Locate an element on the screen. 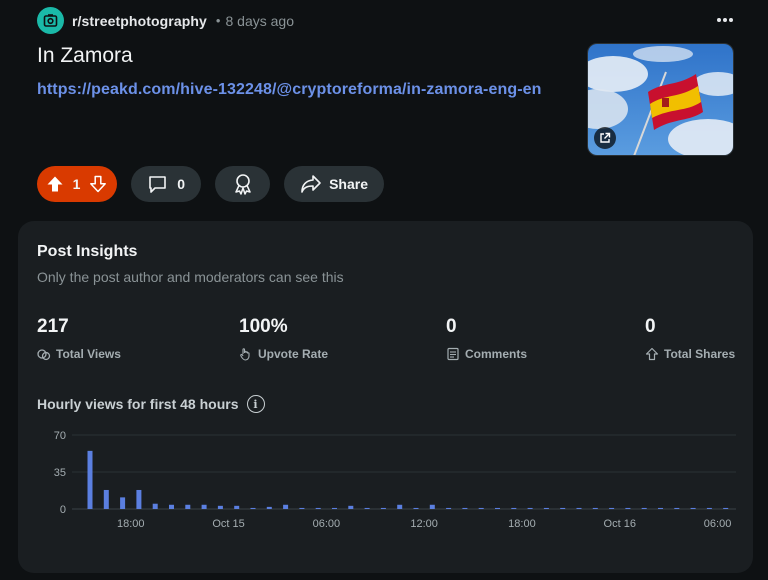 This screenshot has width=768, height=580. post-thumbnail is located at coordinates (660, 99).